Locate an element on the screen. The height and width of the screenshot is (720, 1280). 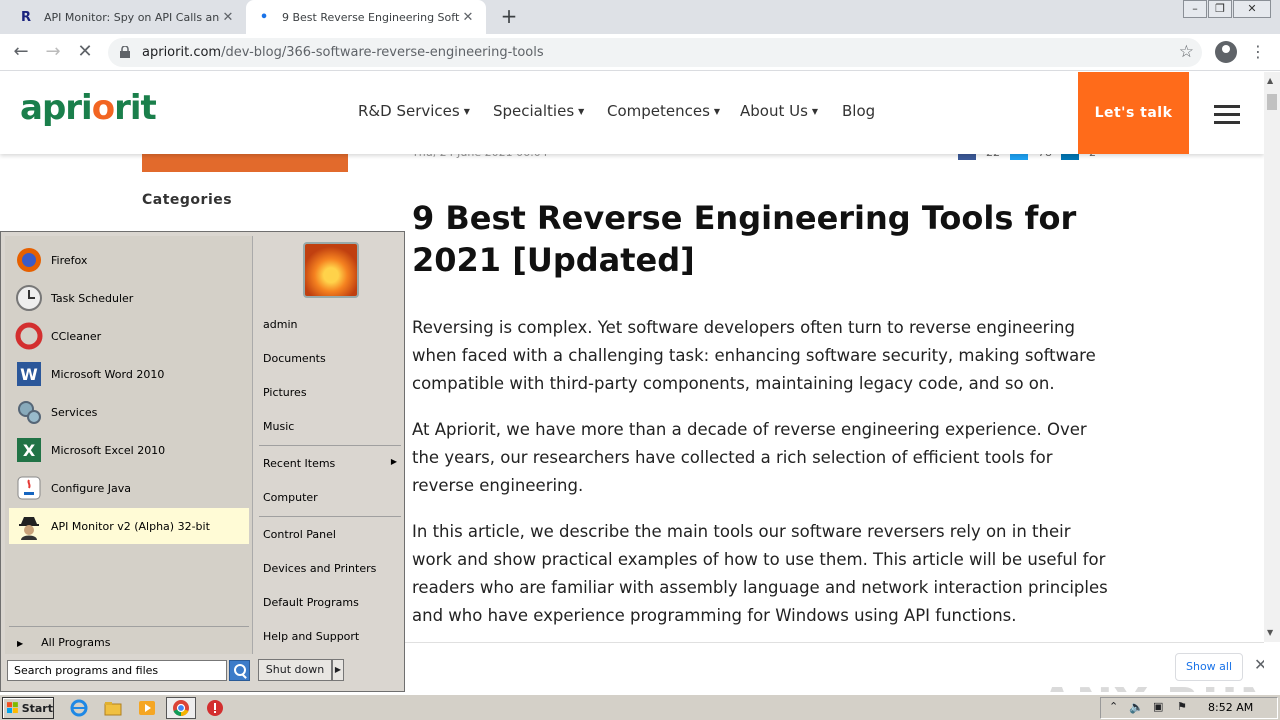
program-label: API Monitor v2 (Alpha) 32-bit is located at coordinates (130, 526).